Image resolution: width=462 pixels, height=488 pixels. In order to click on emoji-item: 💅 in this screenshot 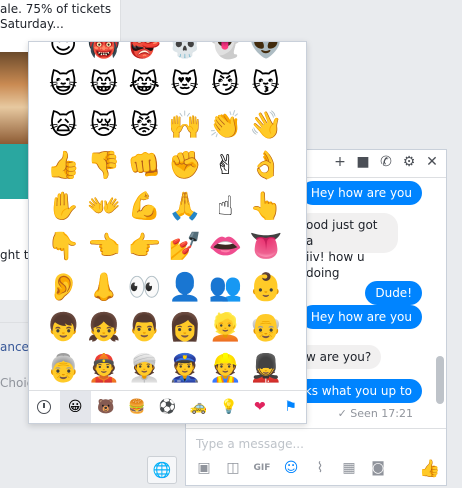, I will do `click(185, 247)`.